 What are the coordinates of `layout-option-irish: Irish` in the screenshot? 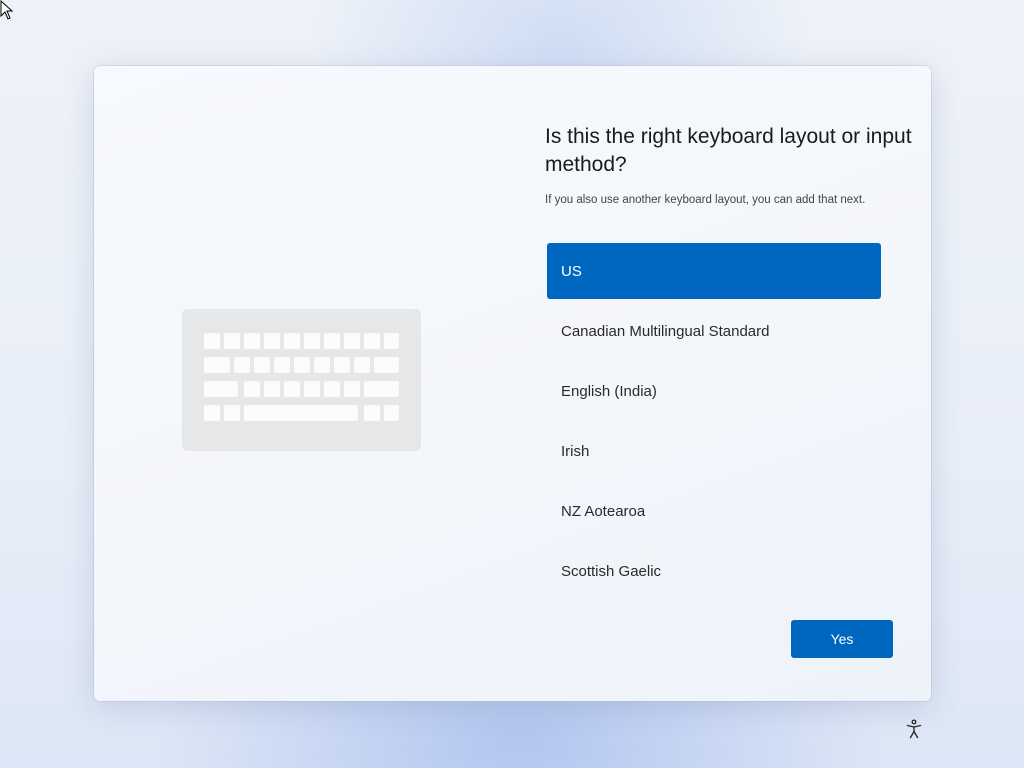 It's located at (714, 451).